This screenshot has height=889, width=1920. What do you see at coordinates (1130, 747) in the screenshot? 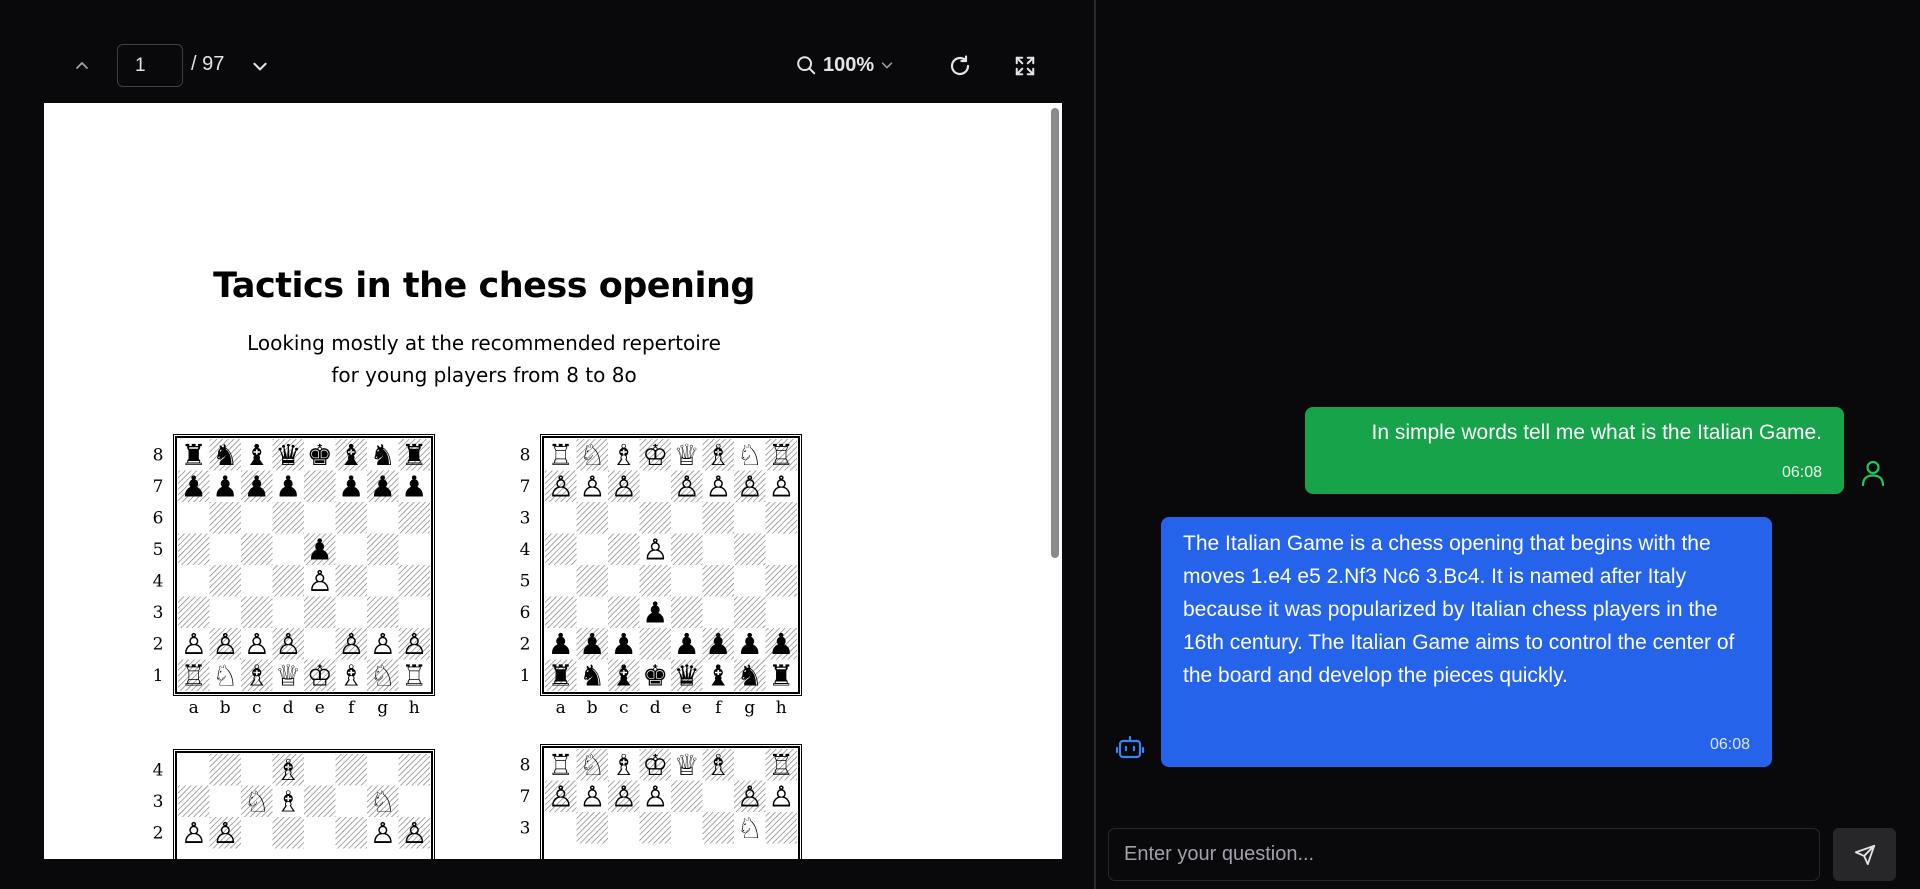
I see `bot-avatar-icon` at bounding box center [1130, 747].